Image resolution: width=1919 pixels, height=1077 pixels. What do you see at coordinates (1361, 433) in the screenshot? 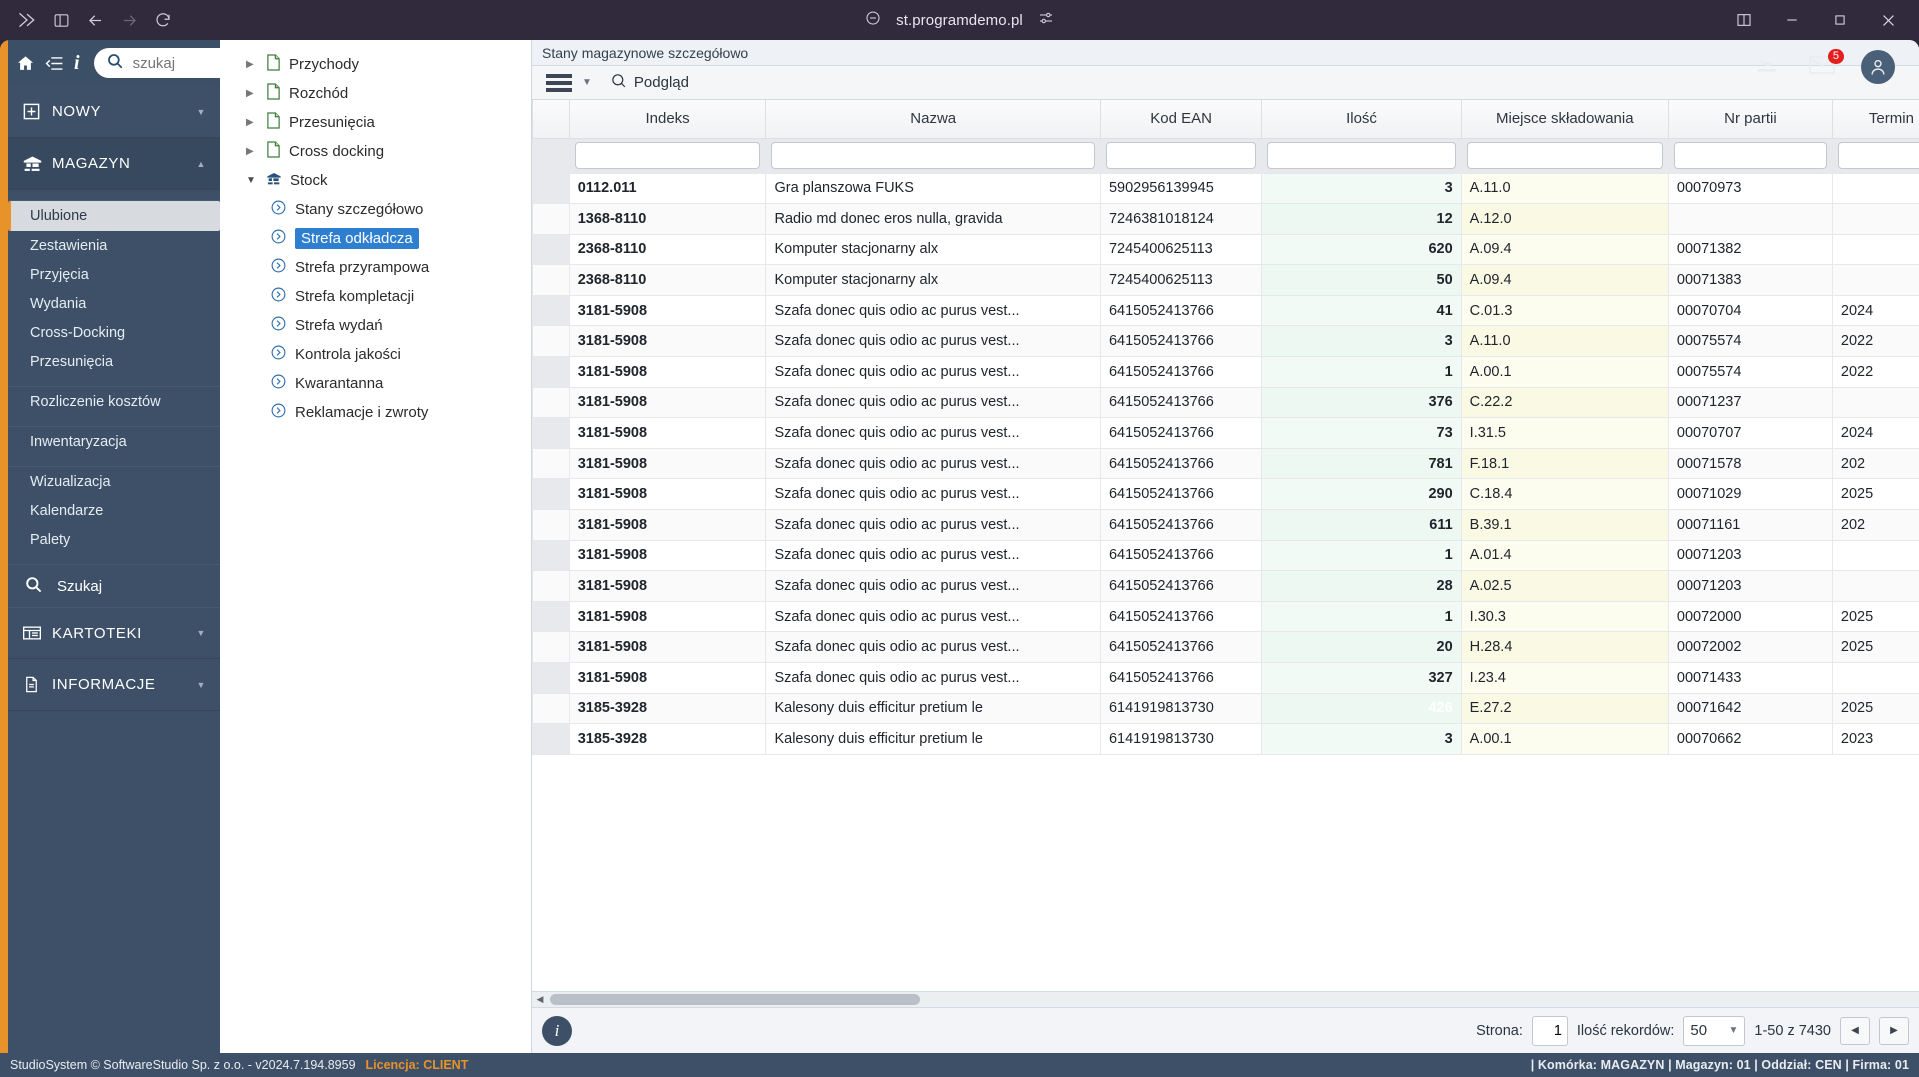
I see `cell-ilosc: 73` at bounding box center [1361, 433].